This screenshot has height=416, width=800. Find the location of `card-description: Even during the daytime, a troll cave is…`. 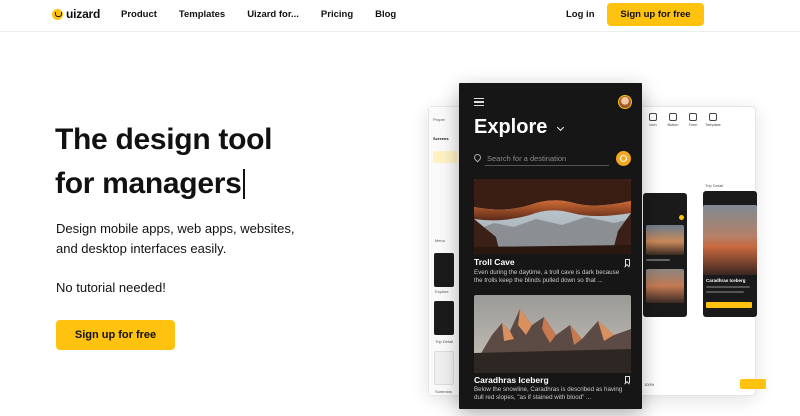

card-description: Even during the daytime, a troll cave is… is located at coordinates (549, 277).